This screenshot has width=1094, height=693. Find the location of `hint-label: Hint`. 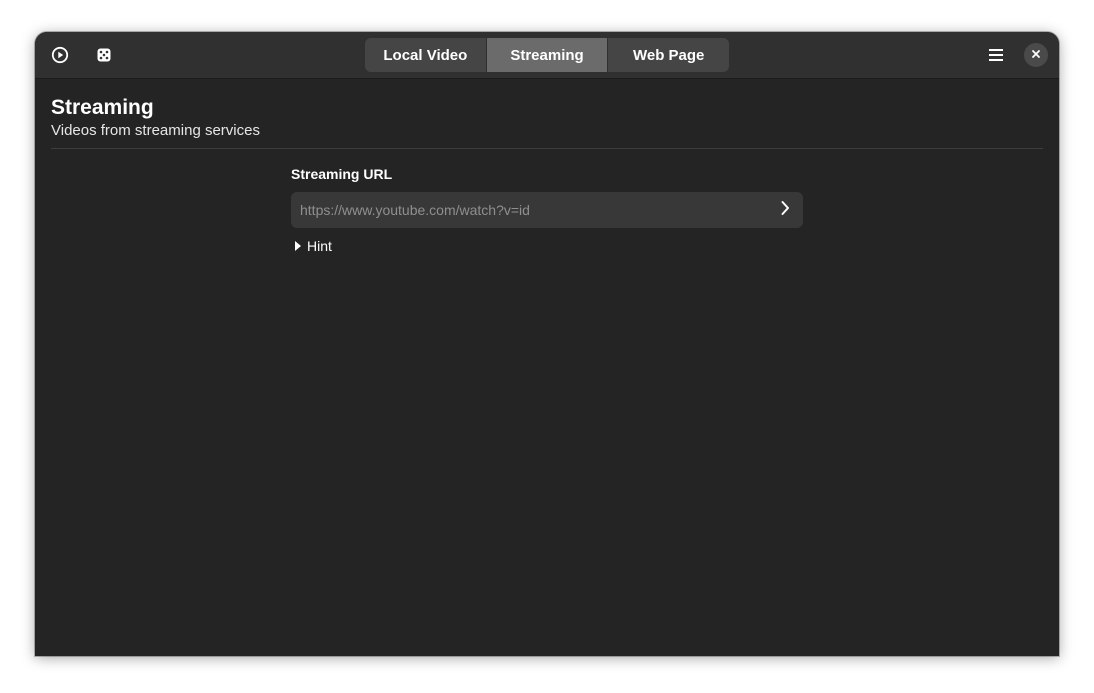

hint-label: Hint is located at coordinates (319, 246).